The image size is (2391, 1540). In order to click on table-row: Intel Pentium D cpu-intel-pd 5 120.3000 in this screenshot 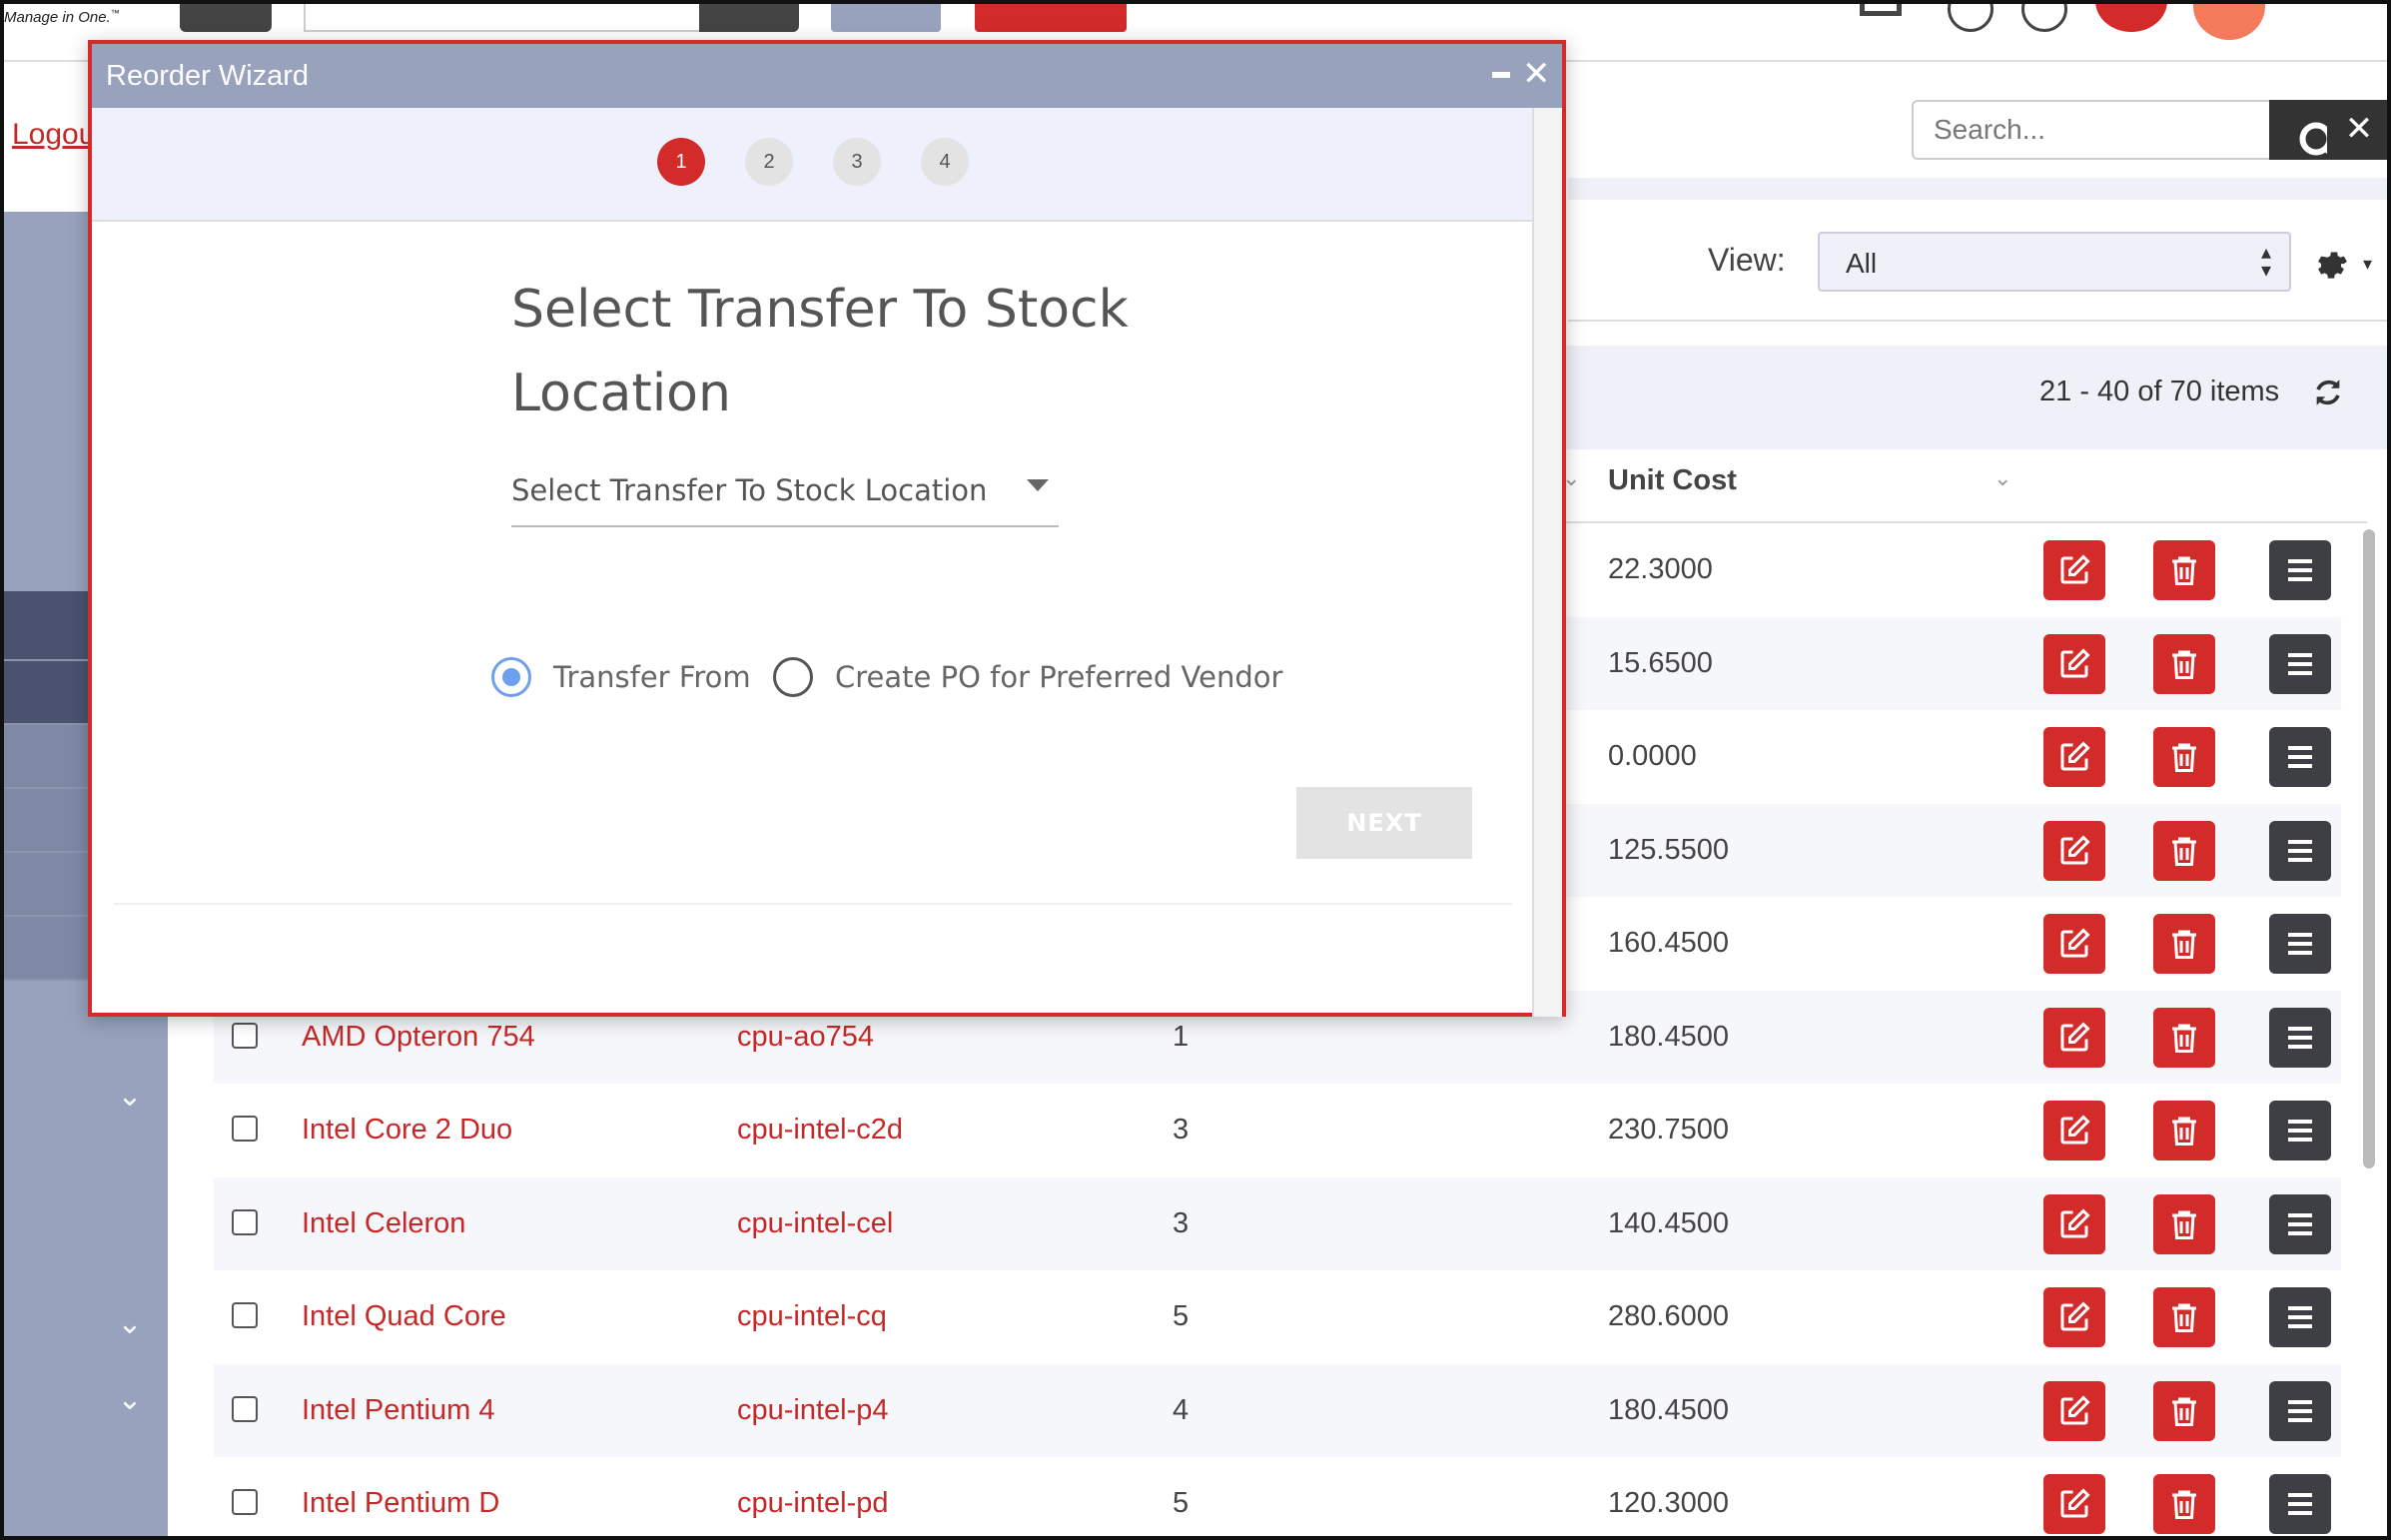, I will do `click(1277, 1498)`.